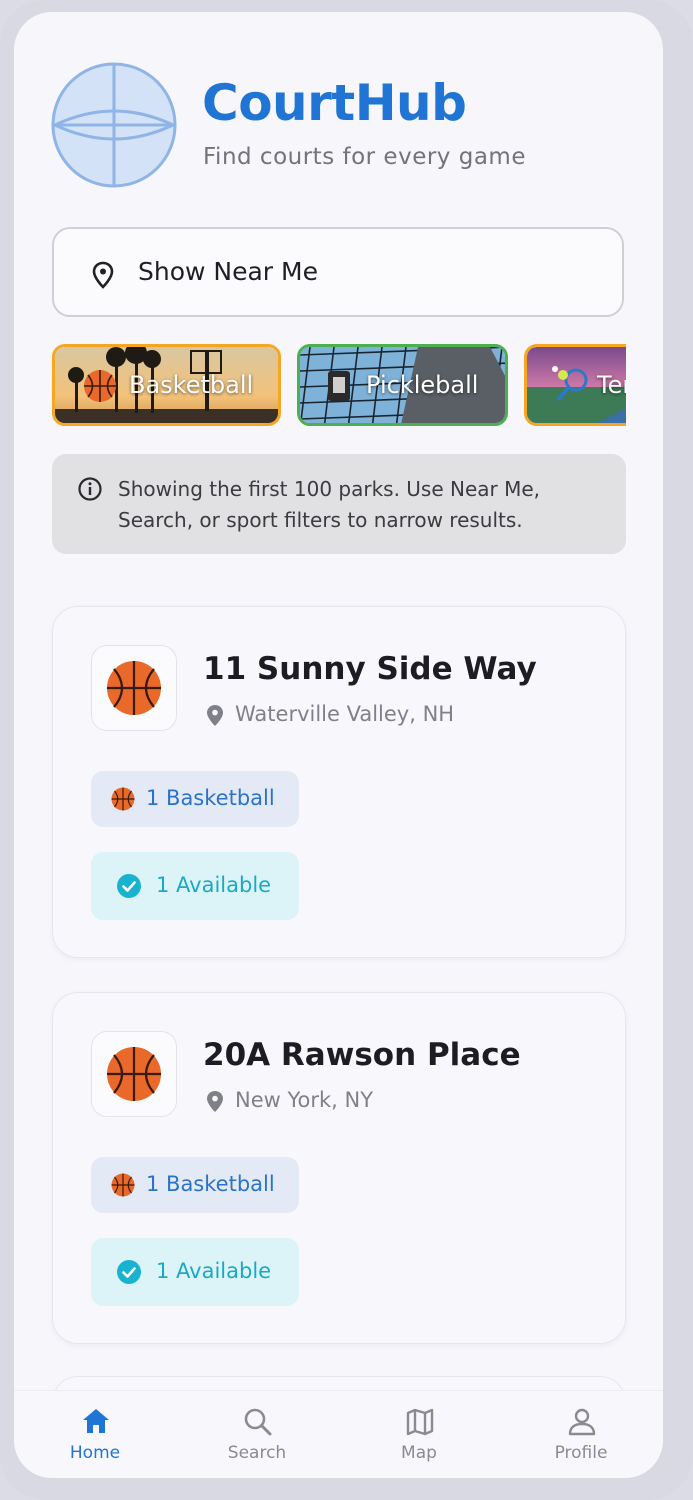  What do you see at coordinates (581, 1453) in the screenshot?
I see `nav-profile-label: Profile` at bounding box center [581, 1453].